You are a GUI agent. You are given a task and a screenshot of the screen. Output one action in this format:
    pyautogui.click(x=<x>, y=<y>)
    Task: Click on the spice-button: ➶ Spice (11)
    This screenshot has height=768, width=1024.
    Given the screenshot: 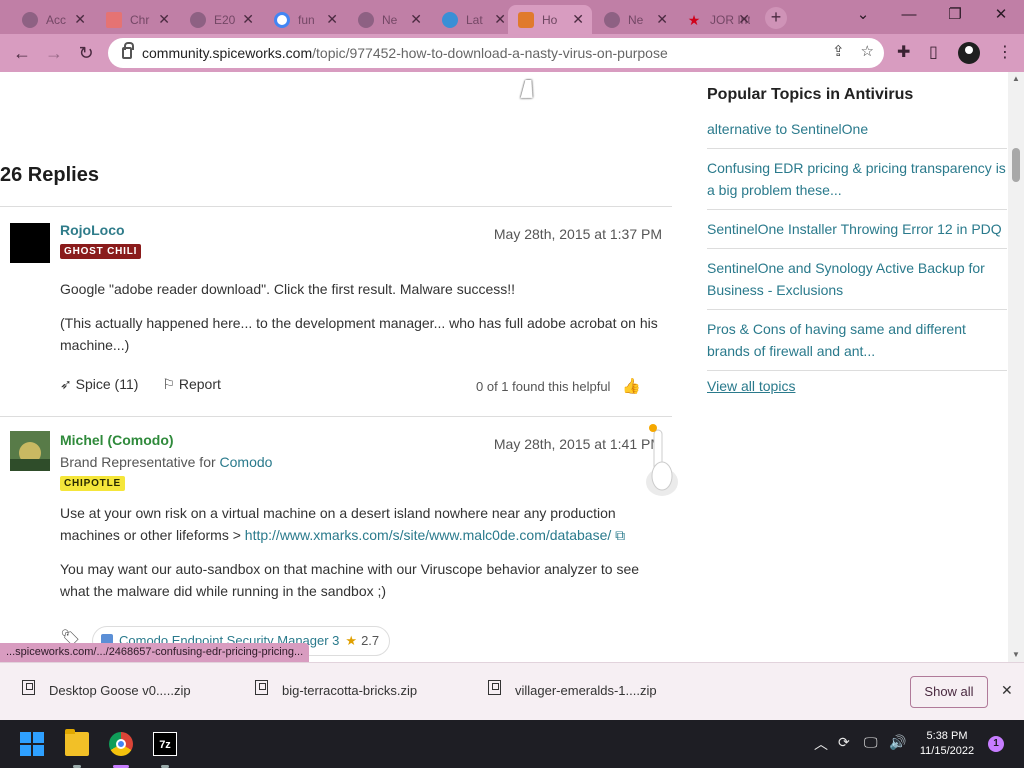 What is the action you would take?
    pyautogui.click(x=99, y=384)
    